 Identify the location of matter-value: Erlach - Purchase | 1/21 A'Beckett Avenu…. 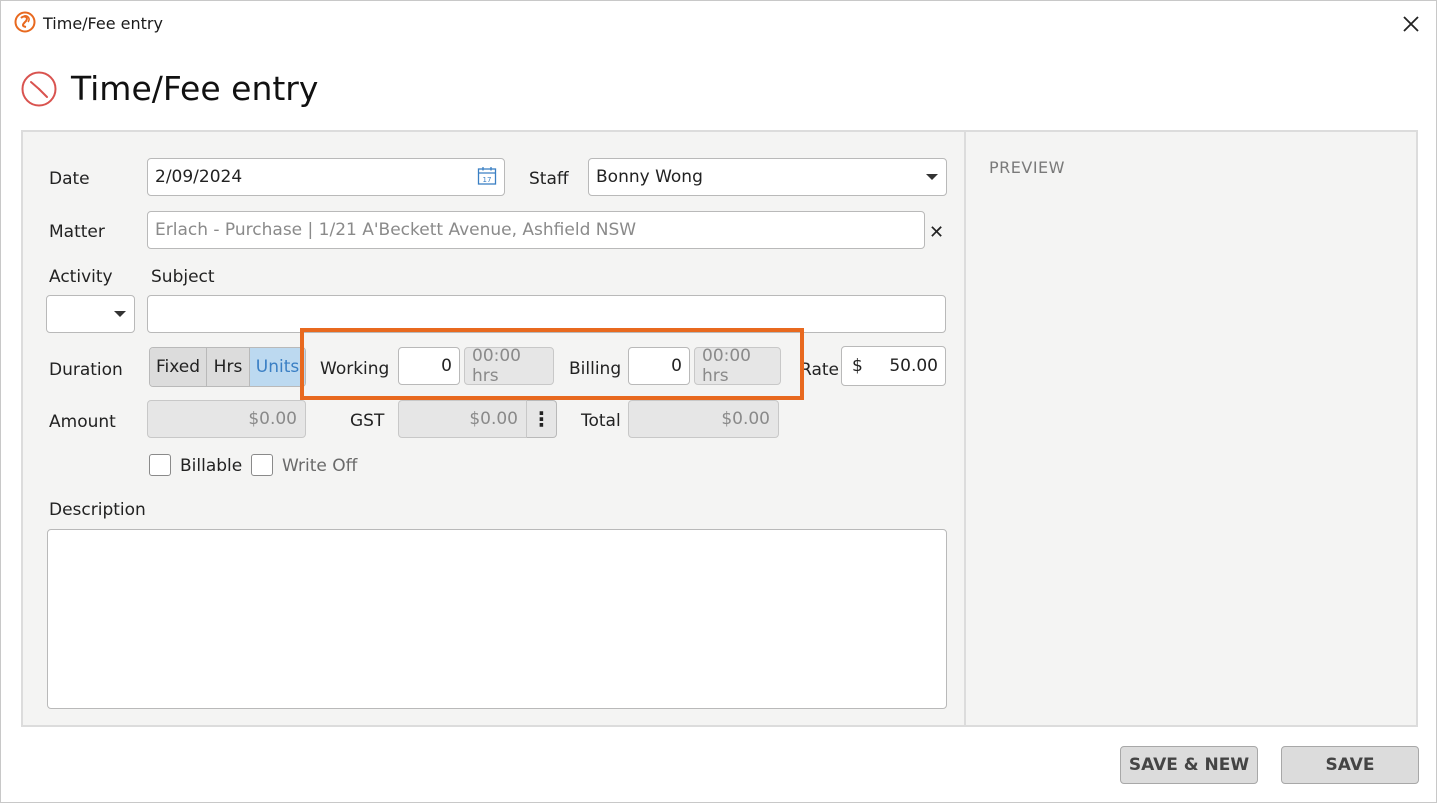
(396, 230).